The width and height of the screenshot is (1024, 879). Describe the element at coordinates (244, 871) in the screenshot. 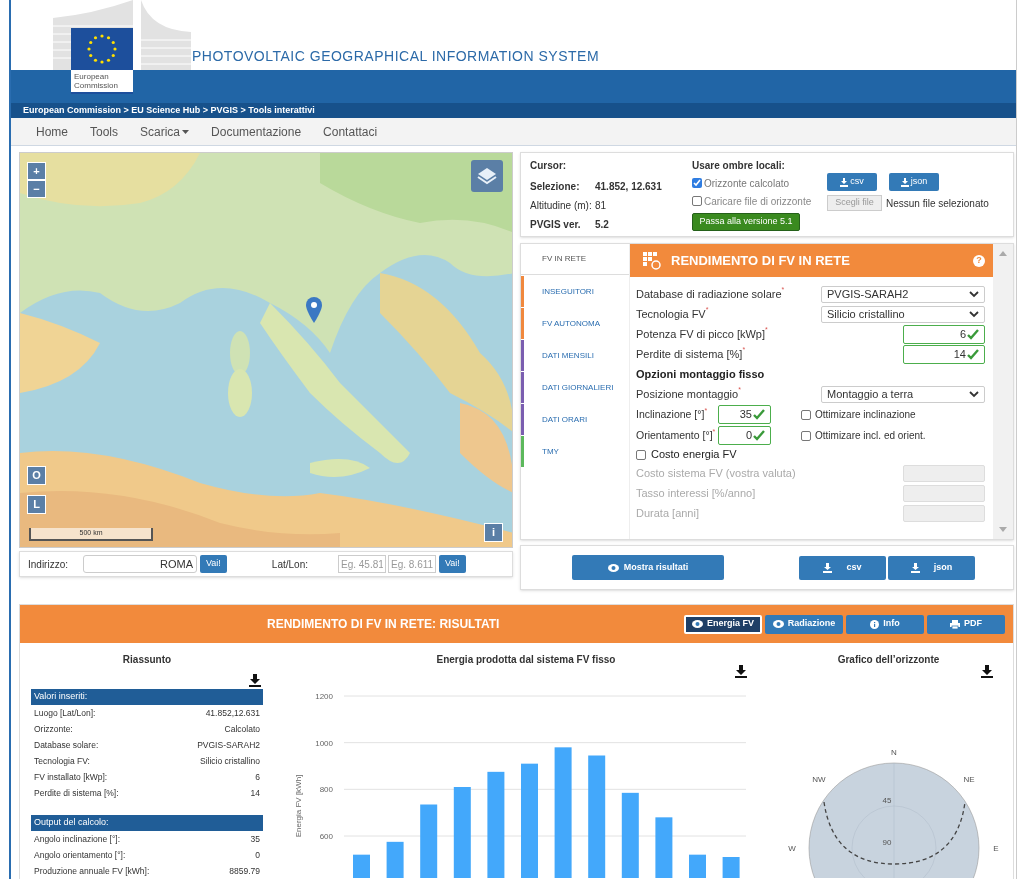

I see `table-cell: 8859.79` at that location.